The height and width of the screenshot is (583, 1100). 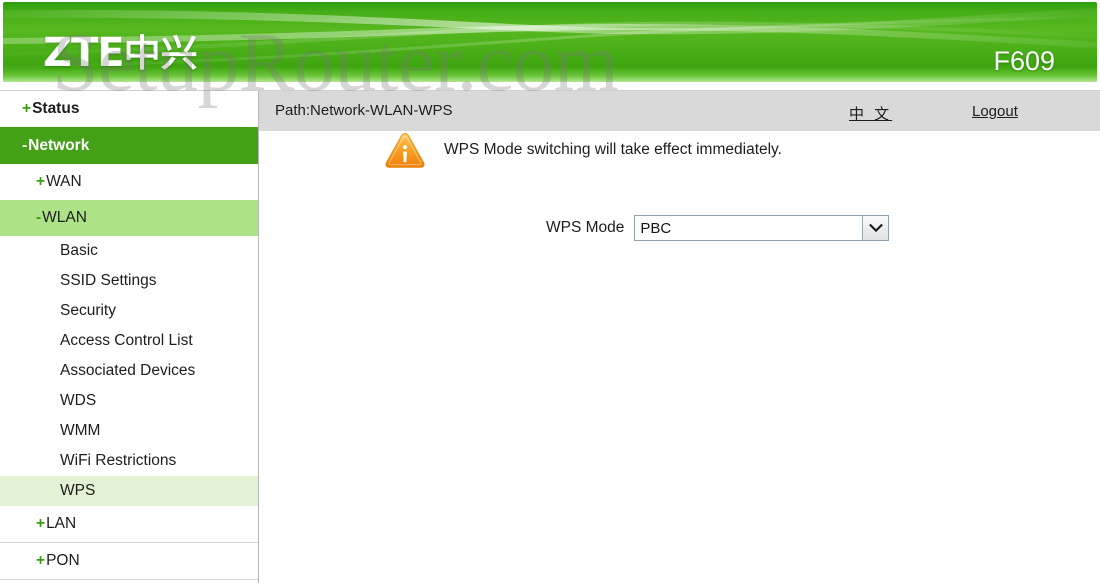 I want to click on sidebar-item-wps: WPS, so click(x=129, y=491).